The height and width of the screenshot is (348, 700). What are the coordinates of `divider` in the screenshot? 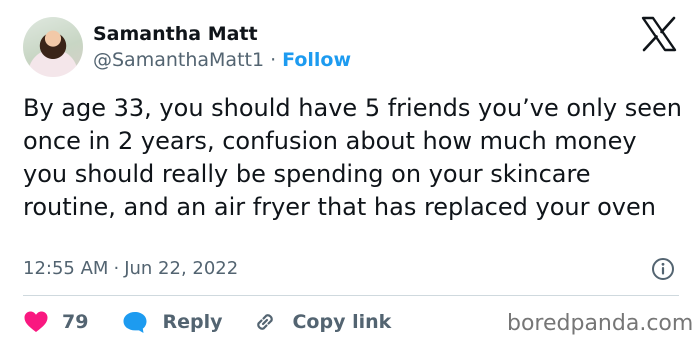 It's located at (351, 295).